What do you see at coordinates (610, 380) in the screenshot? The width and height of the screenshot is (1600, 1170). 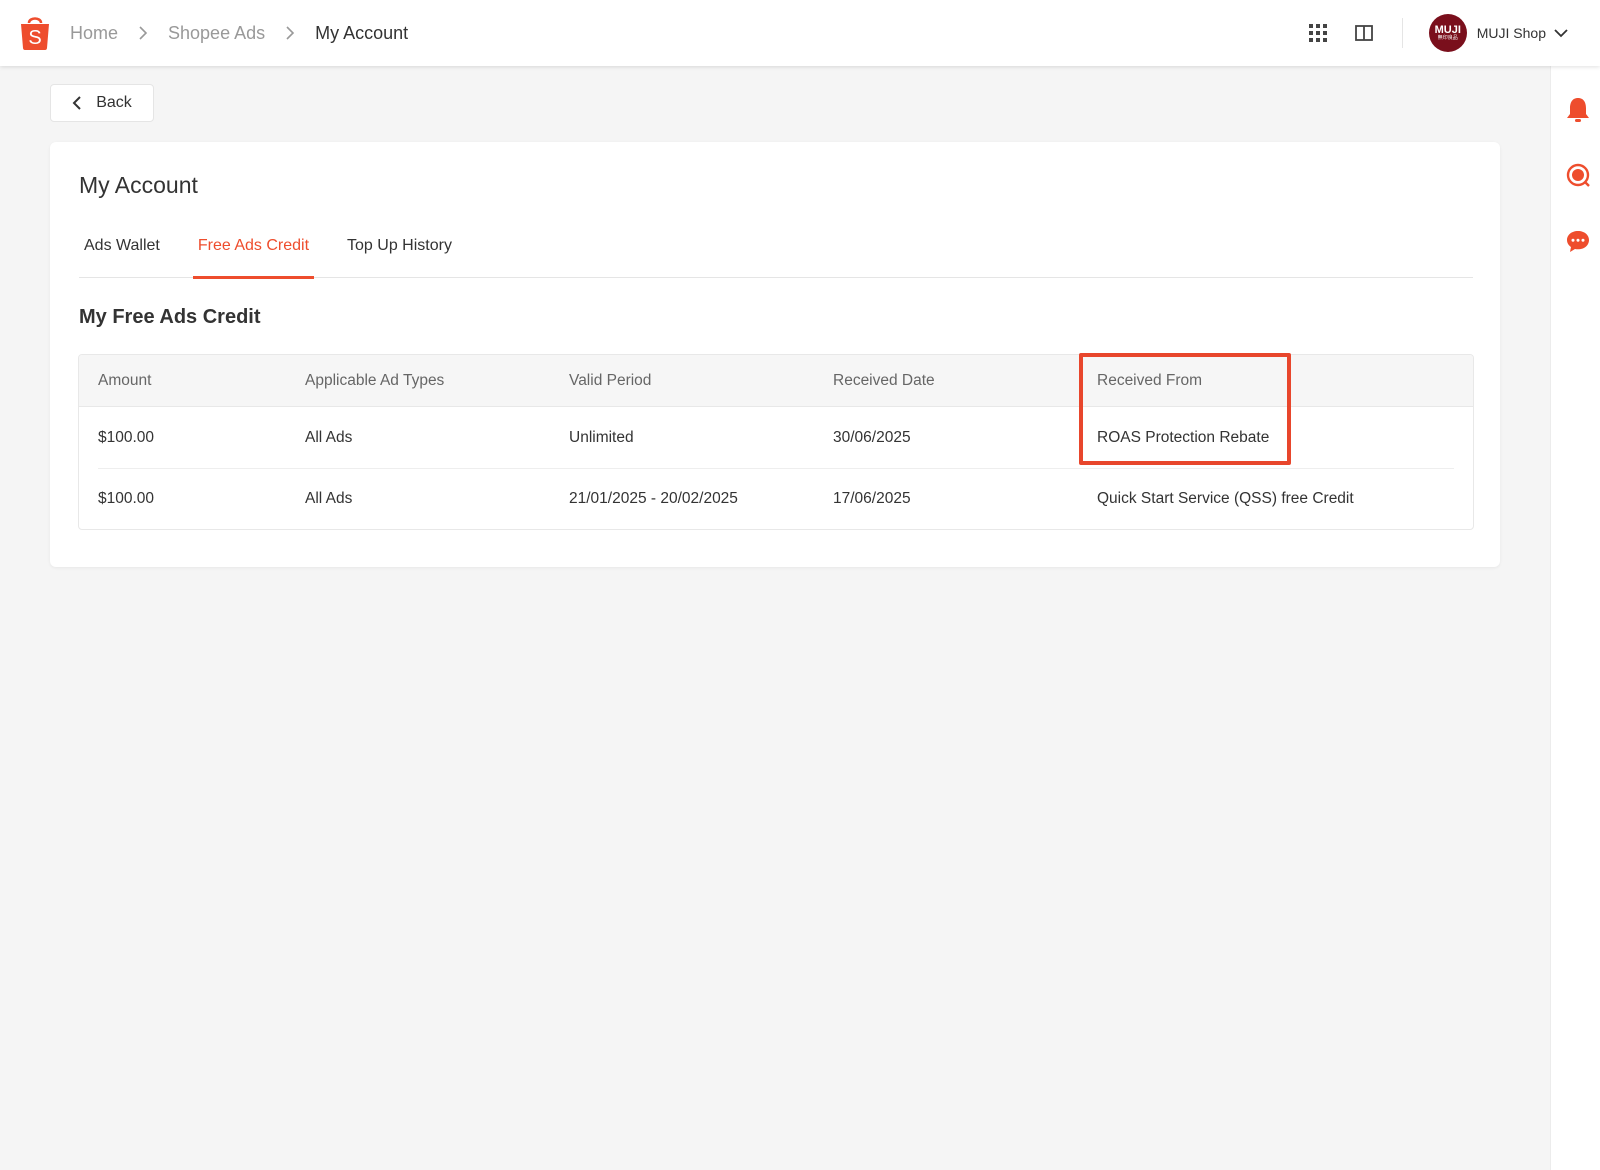 I see `column-header-valid-period: Valid Period` at bounding box center [610, 380].